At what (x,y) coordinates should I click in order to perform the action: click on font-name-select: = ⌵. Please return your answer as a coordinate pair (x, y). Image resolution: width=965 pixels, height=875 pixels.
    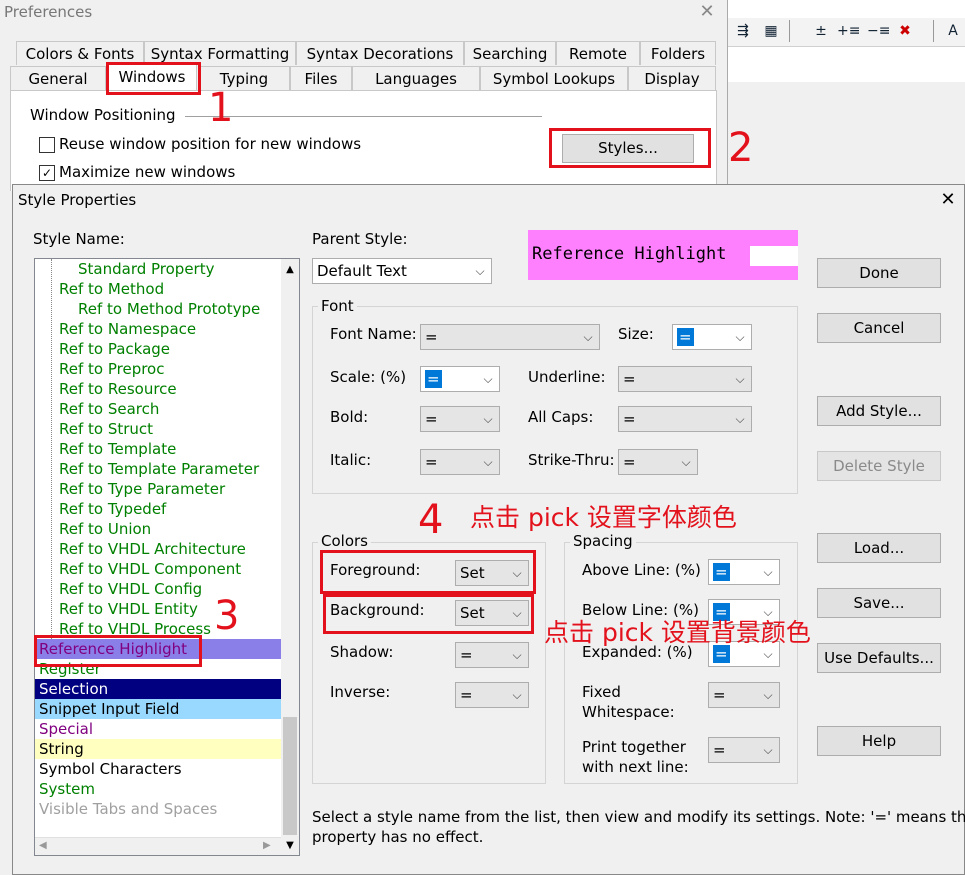
    Looking at the image, I should click on (510, 337).